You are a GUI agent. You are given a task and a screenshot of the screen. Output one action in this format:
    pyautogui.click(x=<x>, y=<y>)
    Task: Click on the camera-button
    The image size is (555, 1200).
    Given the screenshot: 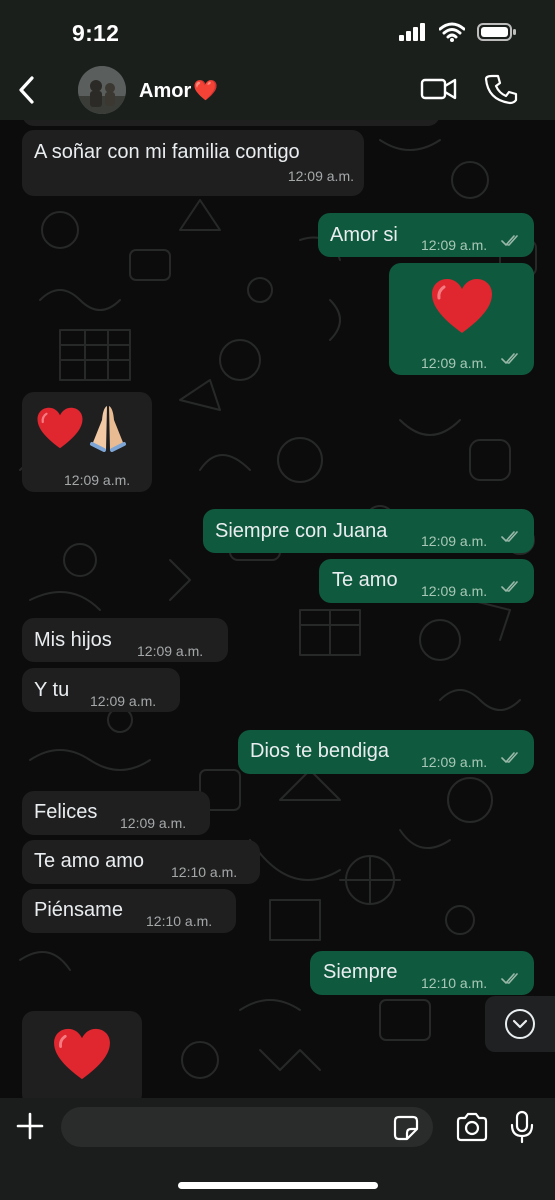 What is the action you would take?
    pyautogui.click(x=472, y=1127)
    